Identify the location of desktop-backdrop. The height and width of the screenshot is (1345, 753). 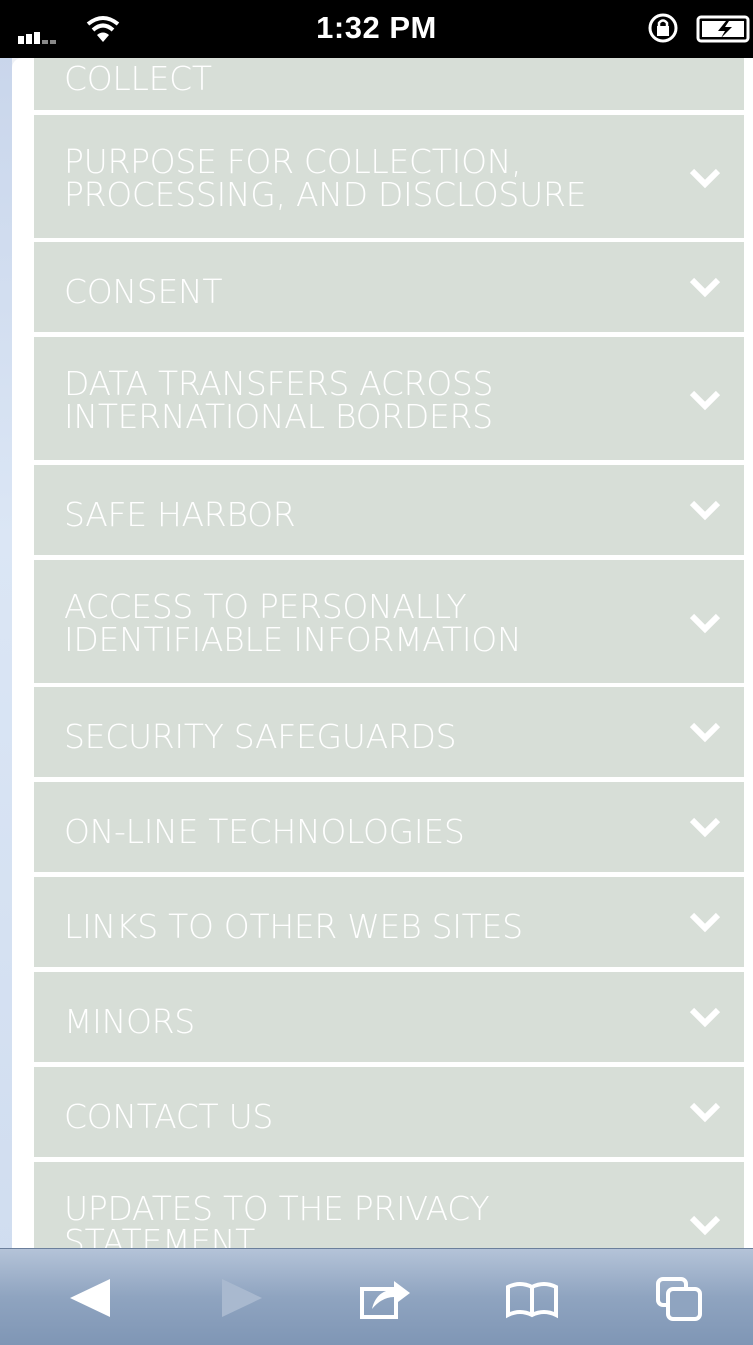
(6, 672).